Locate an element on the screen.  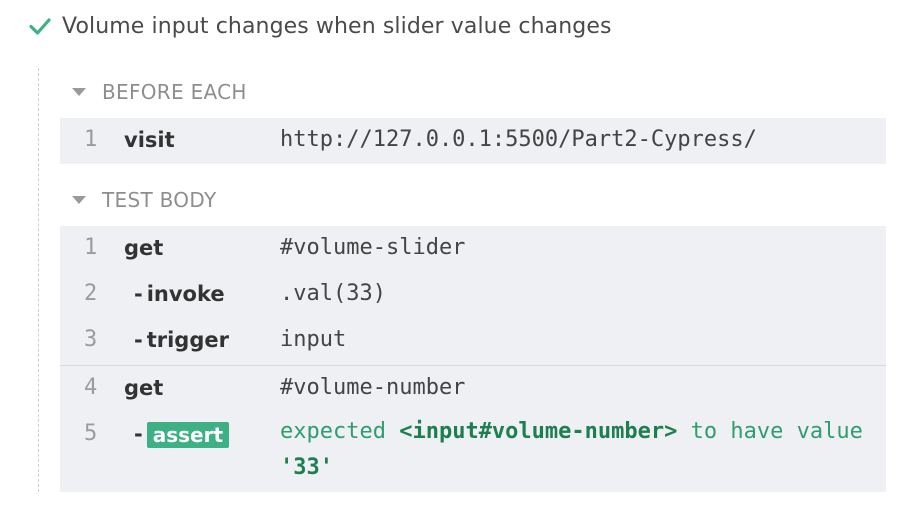
assert-to-have: to have is located at coordinates (737, 431).